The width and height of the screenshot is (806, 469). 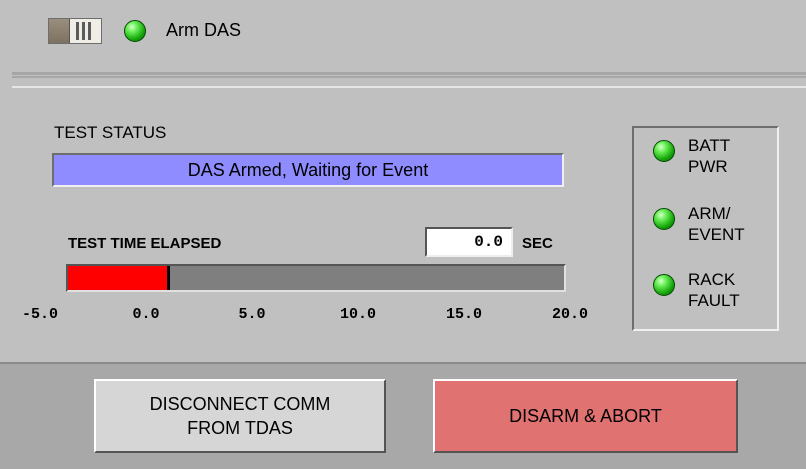 I want to click on rack-fault-led-icon, so click(x=664, y=285).